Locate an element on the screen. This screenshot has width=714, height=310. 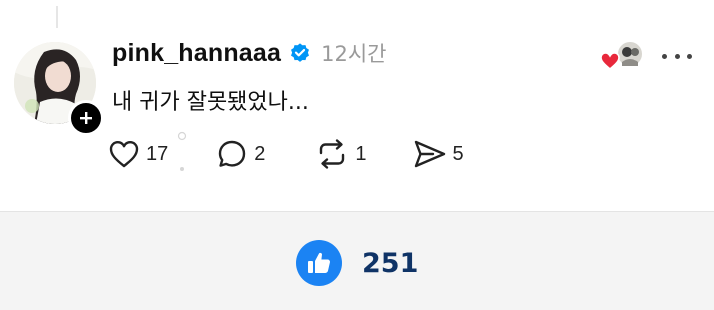
post-header: pink_hannaaa 12시간 is located at coordinates (249, 53).